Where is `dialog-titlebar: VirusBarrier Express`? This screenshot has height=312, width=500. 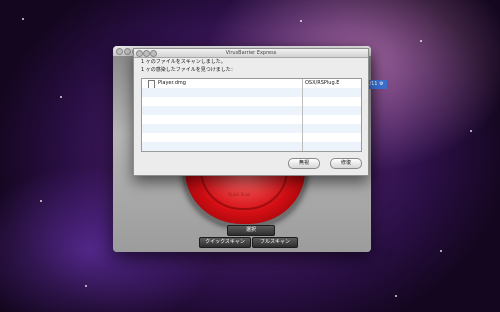 dialog-titlebar: VirusBarrier Express is located at coordinates (251, 53).